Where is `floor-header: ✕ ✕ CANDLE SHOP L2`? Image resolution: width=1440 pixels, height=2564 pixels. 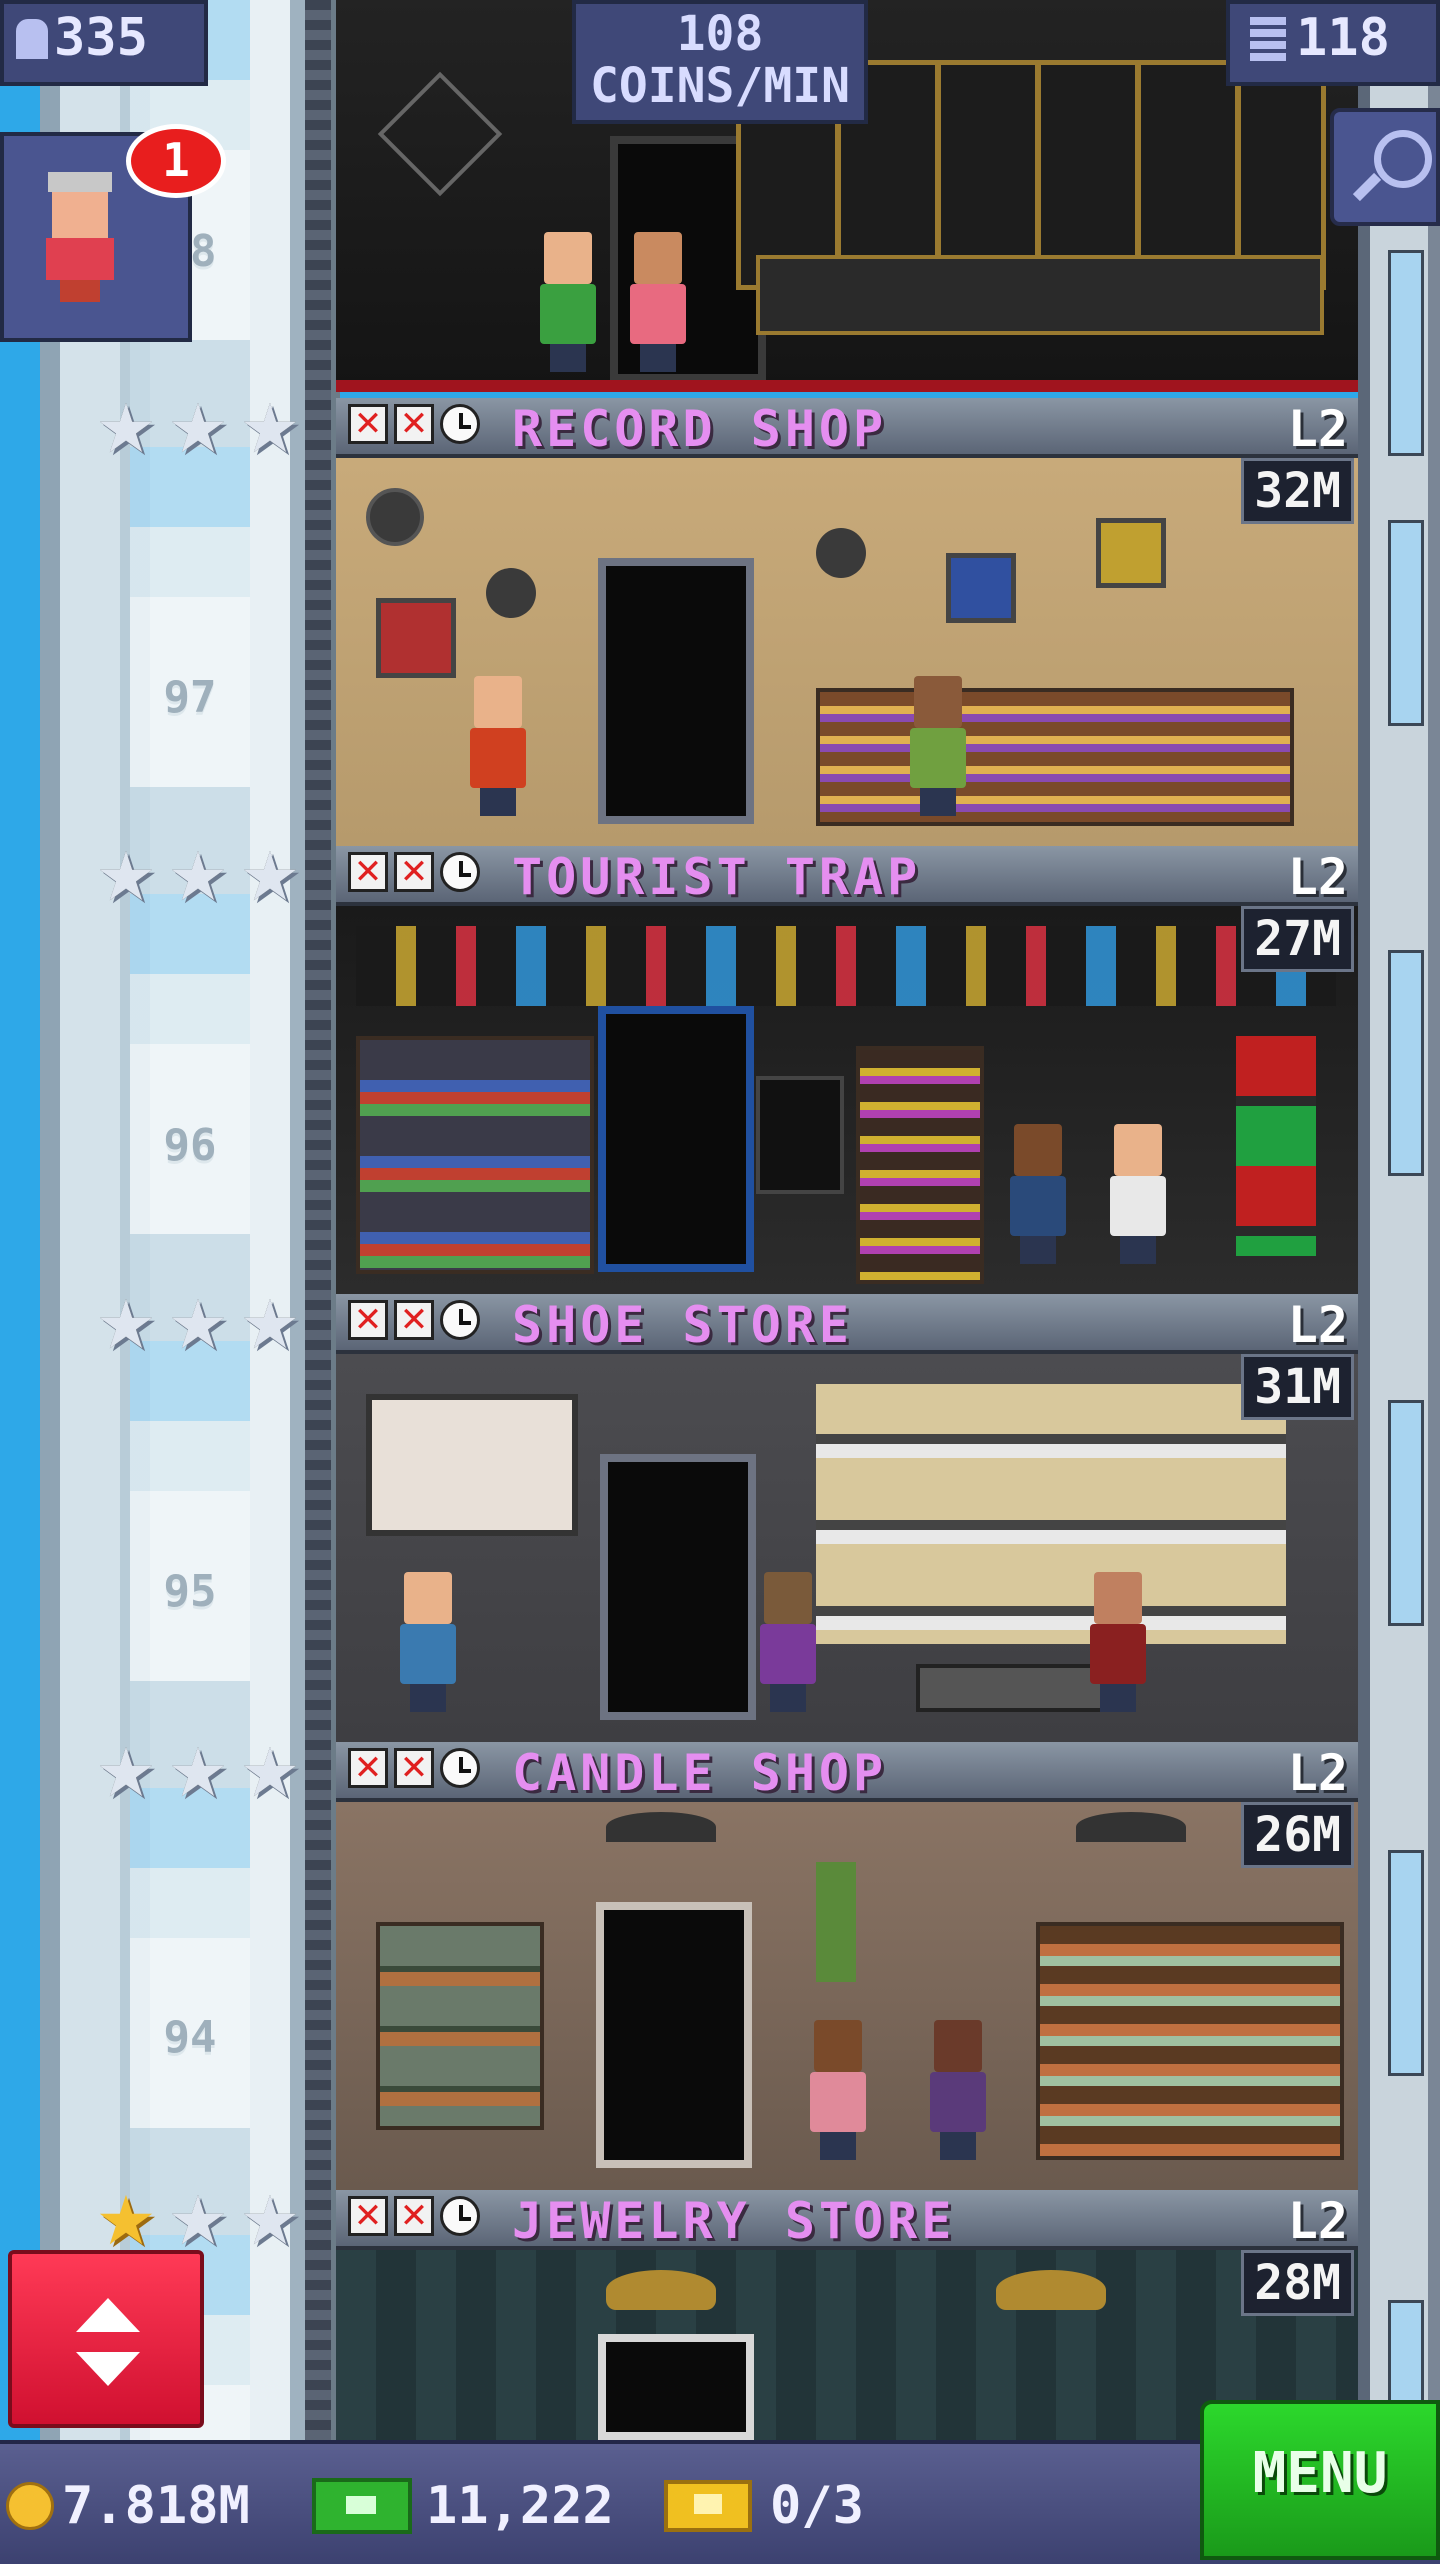 floor-header: ✕ ✕ CANDLE SHOP L2 is located at coordinates (847, 1772).